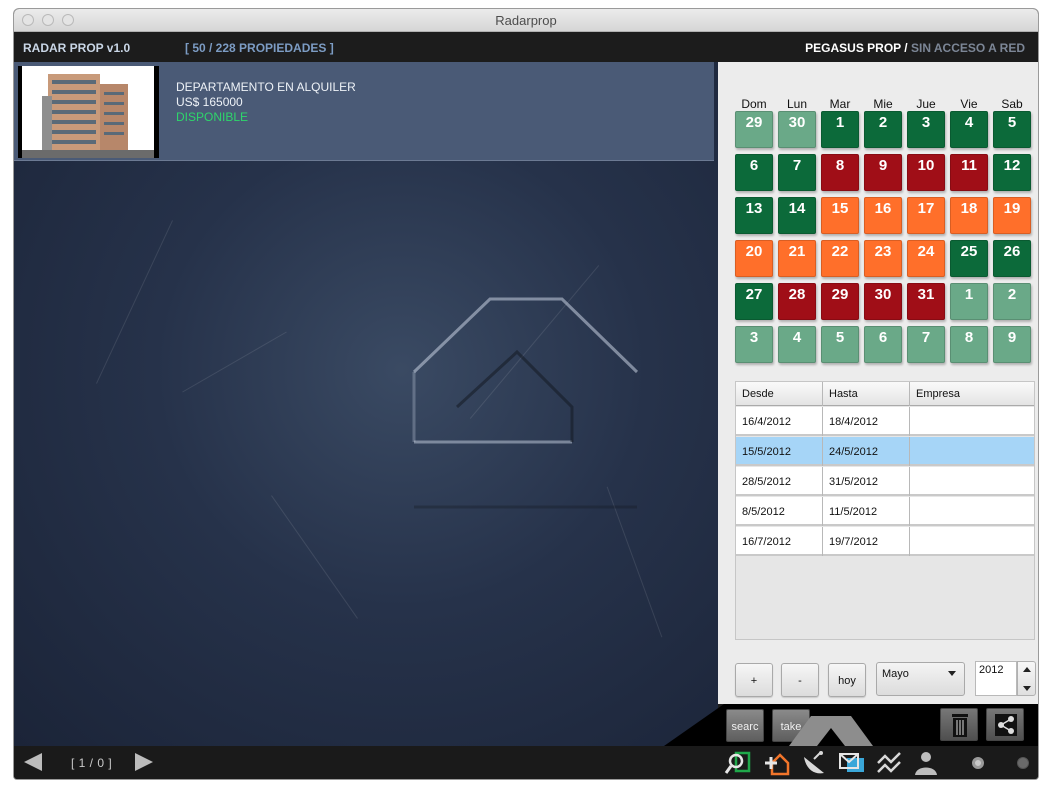 Image resolution: width=1052 pixels, height=798 pixels. What do you see at coordinates (797, 215) in the screenshot?
I see `calendar-day: 14` at bounding box center [797, 215].